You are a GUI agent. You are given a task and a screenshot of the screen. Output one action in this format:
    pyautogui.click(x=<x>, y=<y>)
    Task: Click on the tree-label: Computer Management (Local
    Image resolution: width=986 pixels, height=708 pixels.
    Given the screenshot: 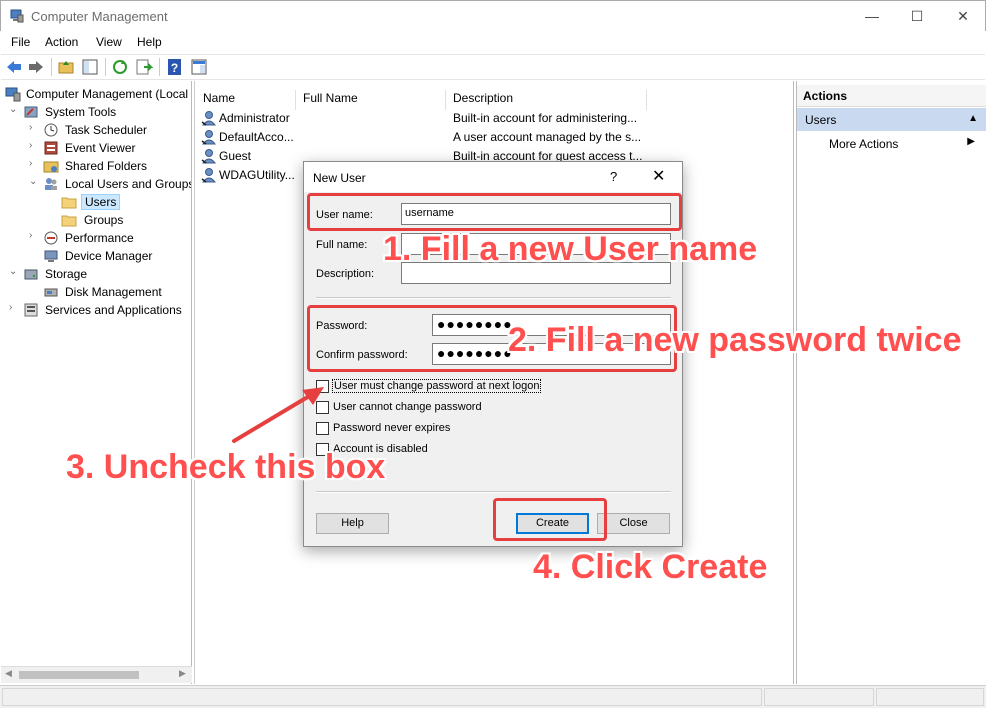 What is the action you would take?
    pyautogui.click(x=107, y=94)
    